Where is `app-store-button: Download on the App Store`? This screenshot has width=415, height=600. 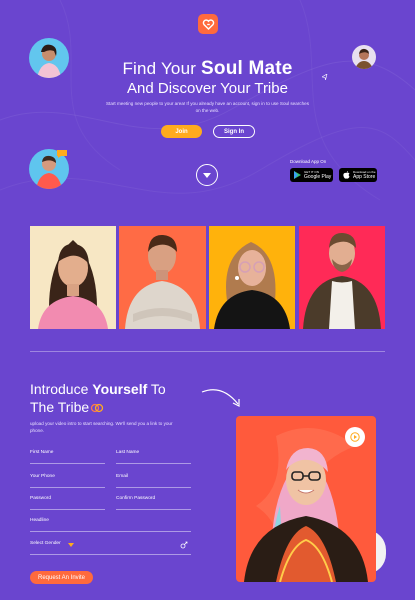
app-store-button: Download on the App Store is located at coordinates (358, 175).